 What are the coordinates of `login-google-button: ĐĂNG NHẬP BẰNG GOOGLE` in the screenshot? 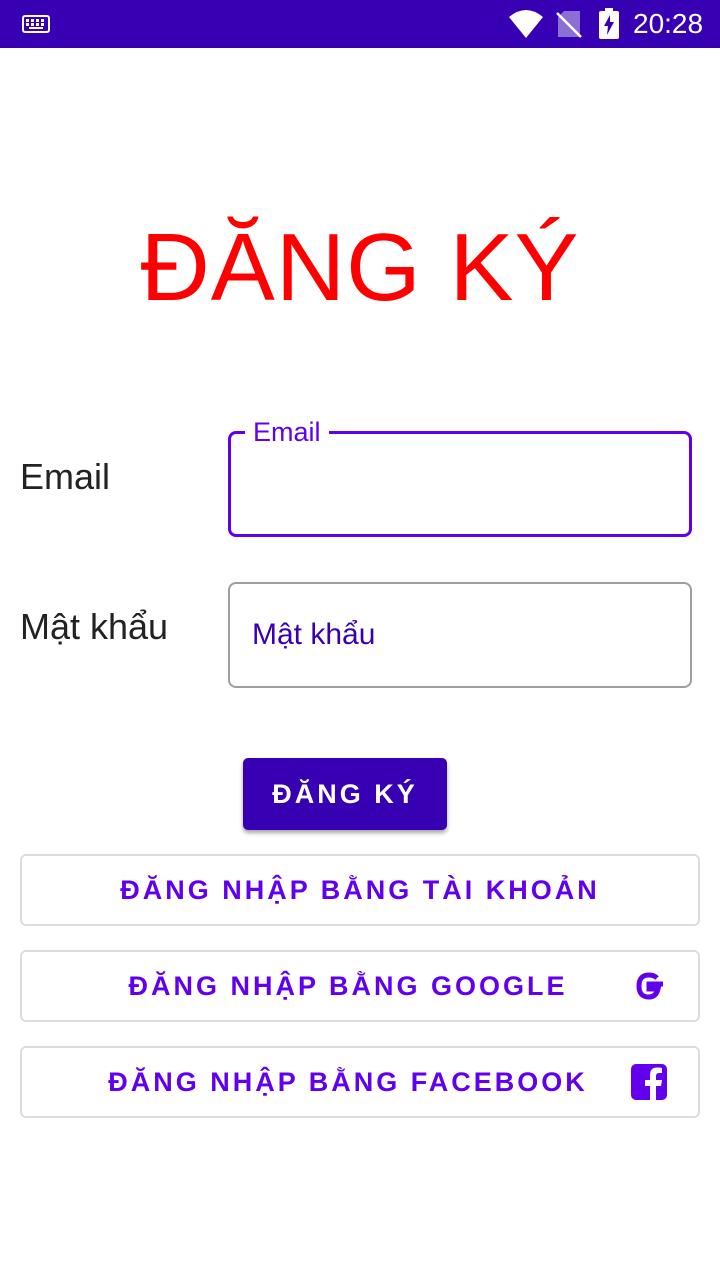 It's located at (360, 986).